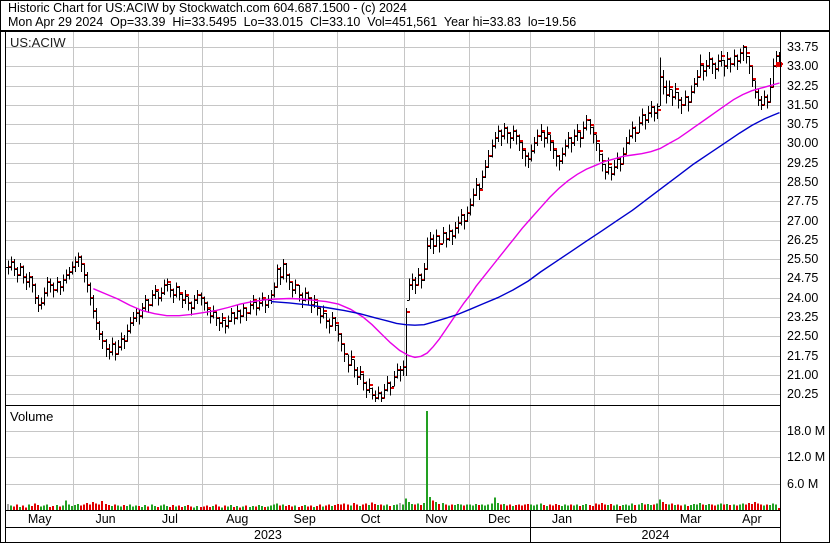 The image size is (830, 543). What do you see at coordinates (5, 287) in the screenshot?
I see `plot-left-border` at bounding box center [5, 287].